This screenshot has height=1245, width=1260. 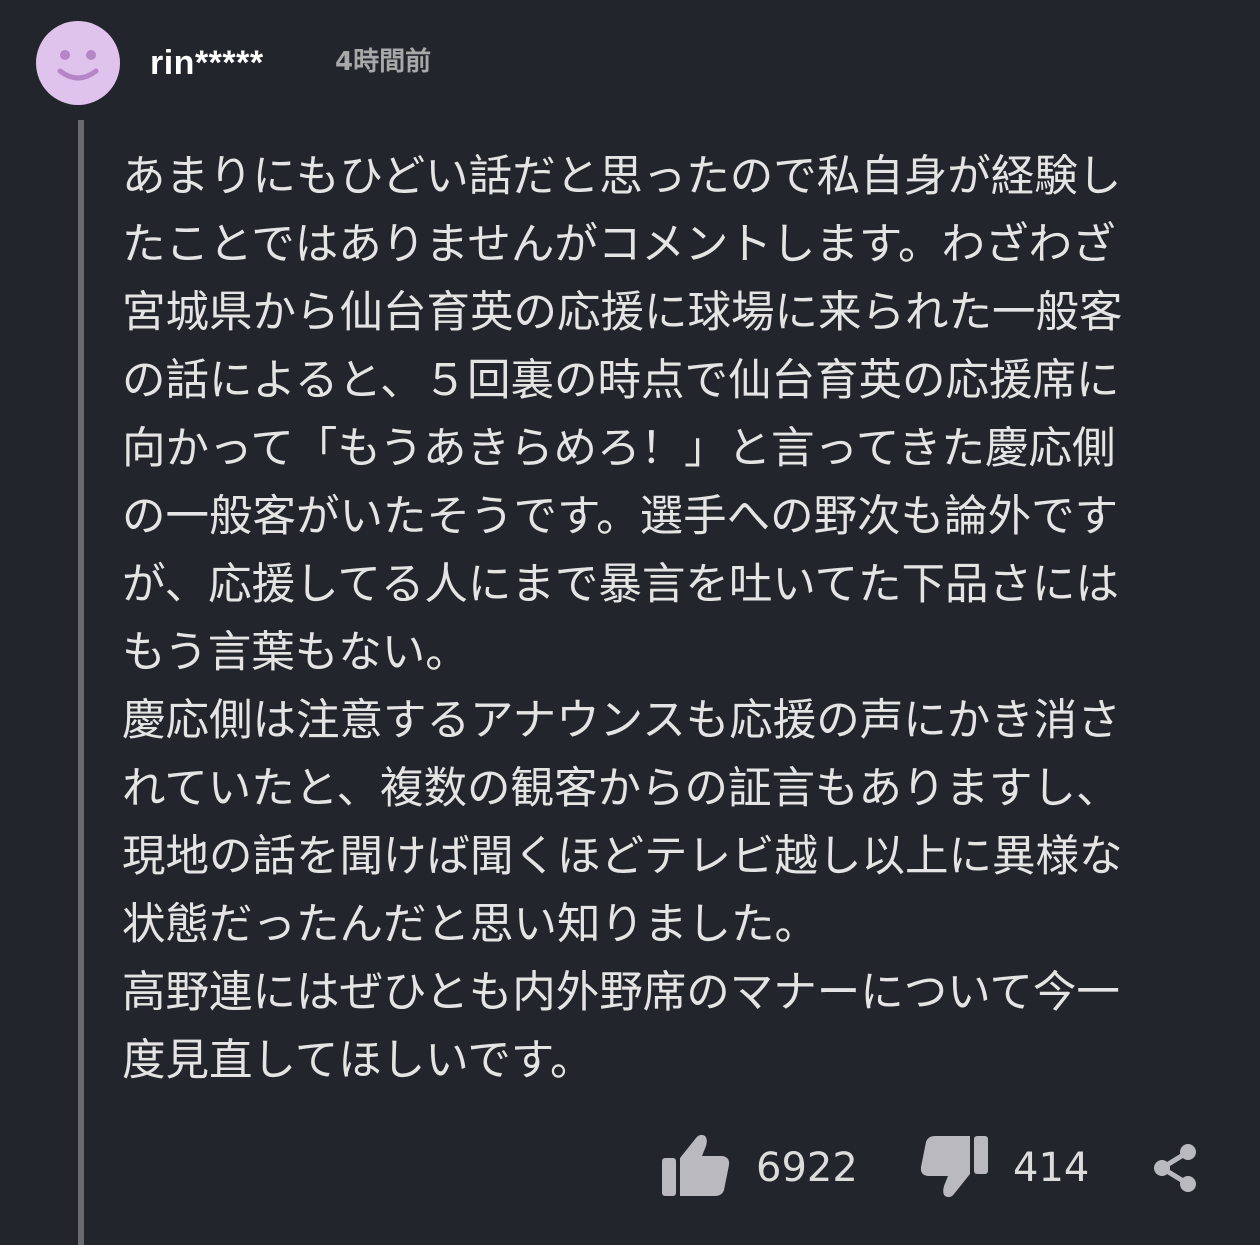 I want to click on comment-body-line: 現地の話を聞けば聞くほどテレビ越し以上に異様な, so click(x=622, y=857).